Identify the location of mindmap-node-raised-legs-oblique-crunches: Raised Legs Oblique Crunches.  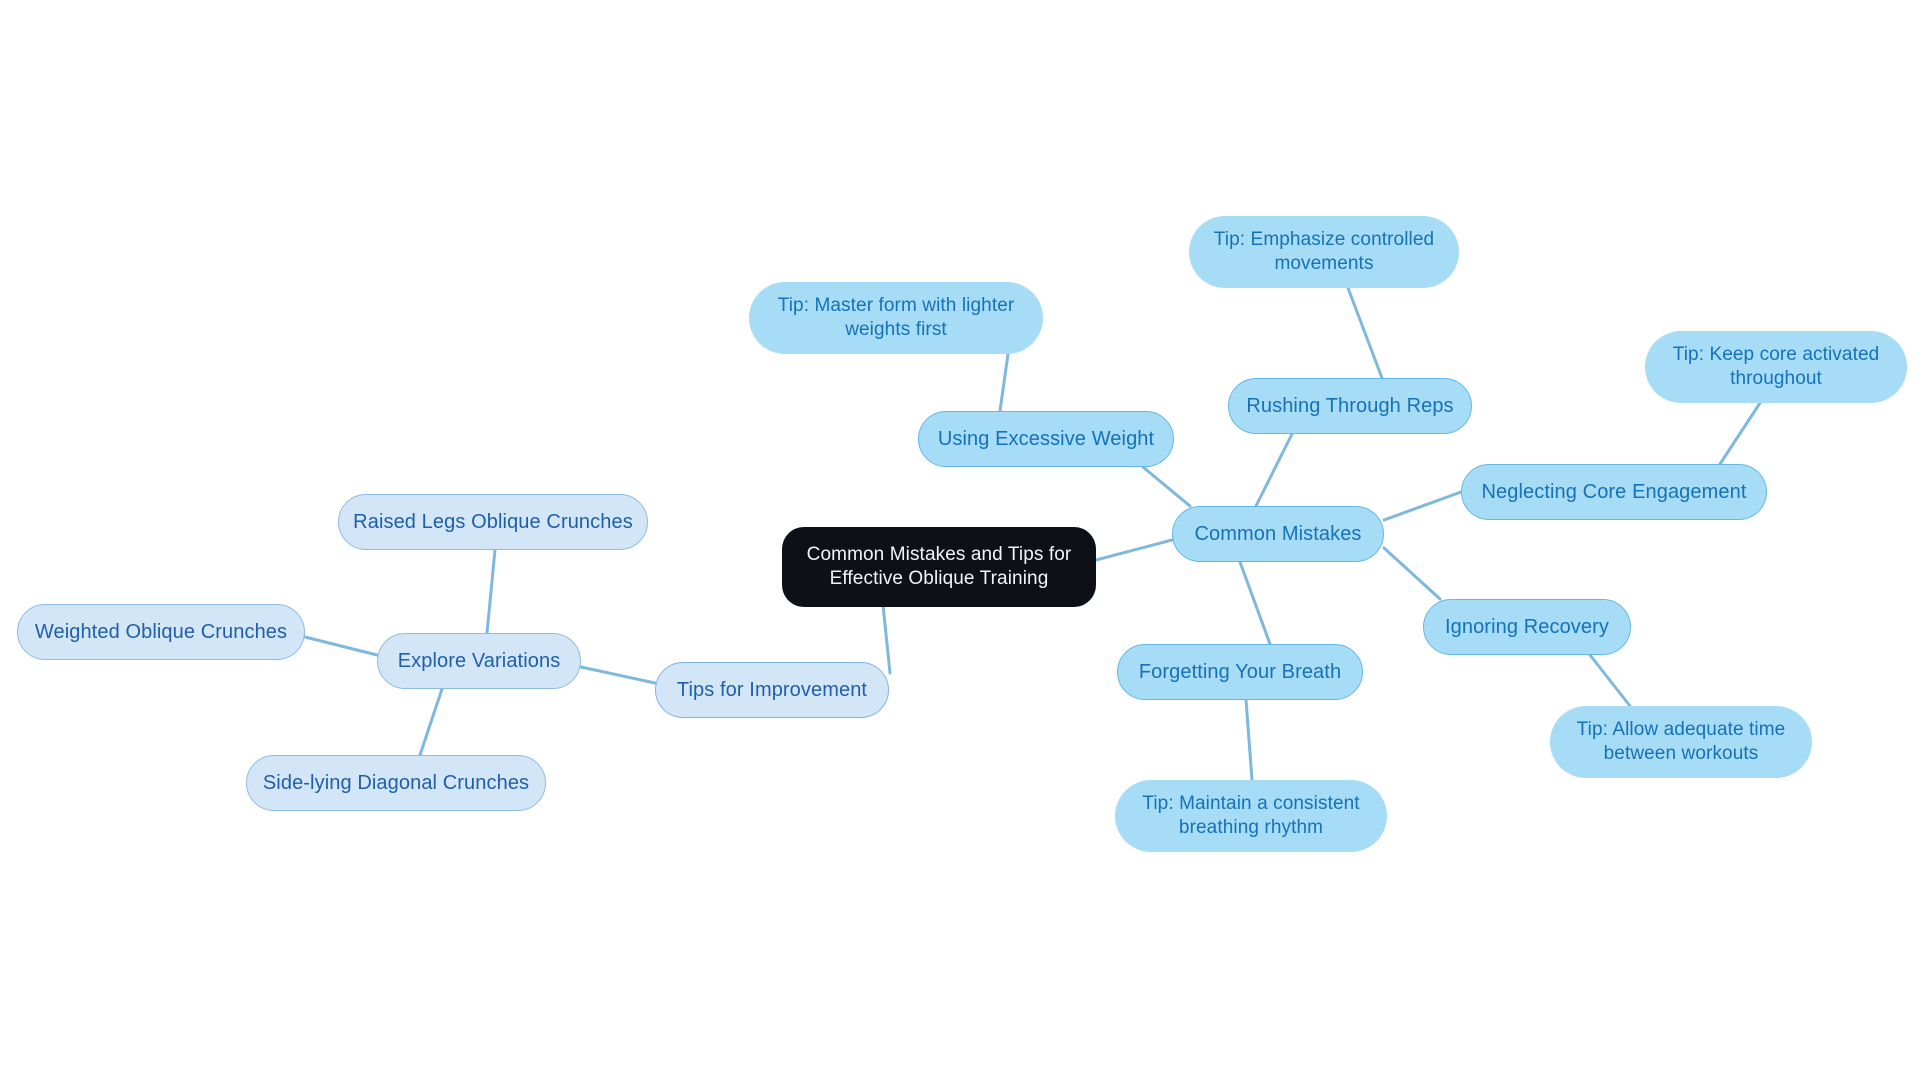
(493, 522).